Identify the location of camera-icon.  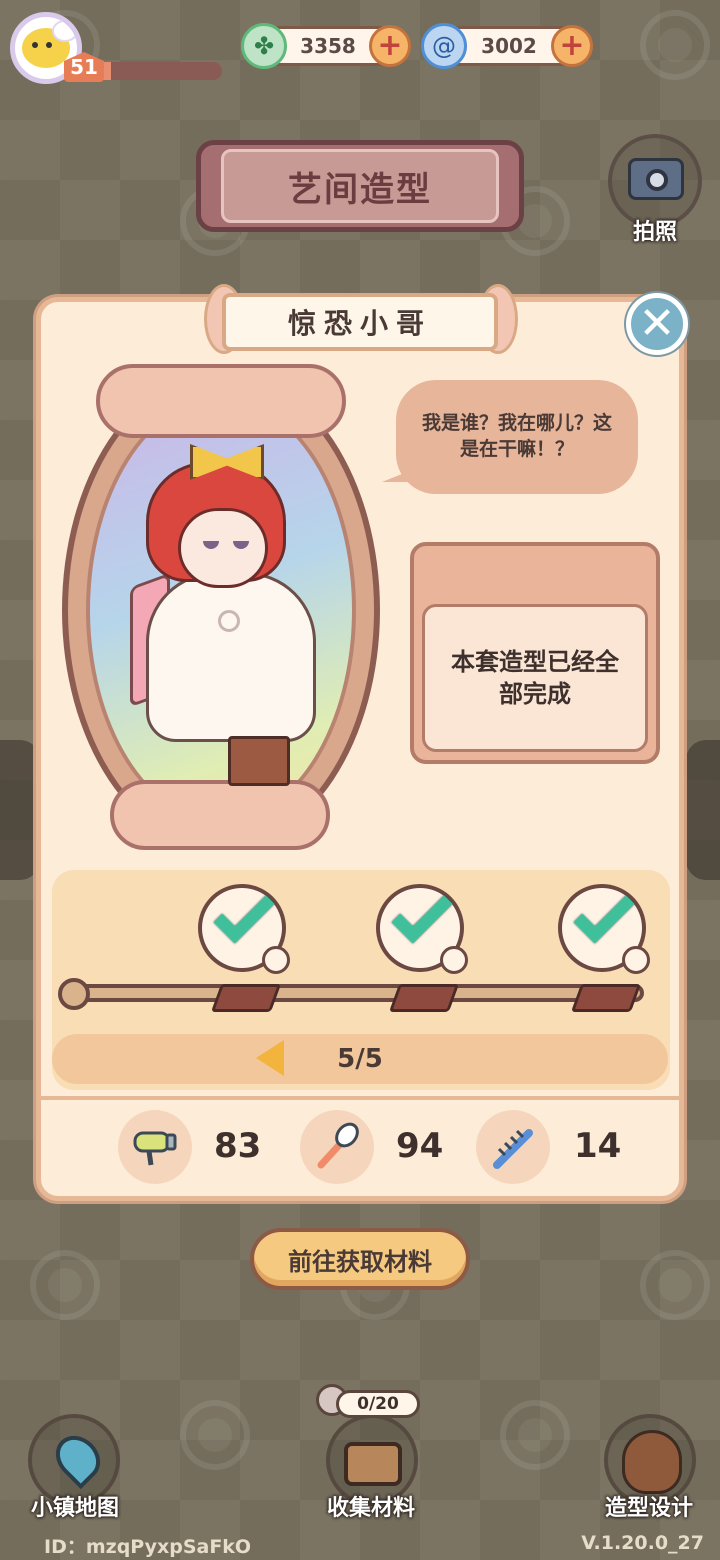
(656, 179).